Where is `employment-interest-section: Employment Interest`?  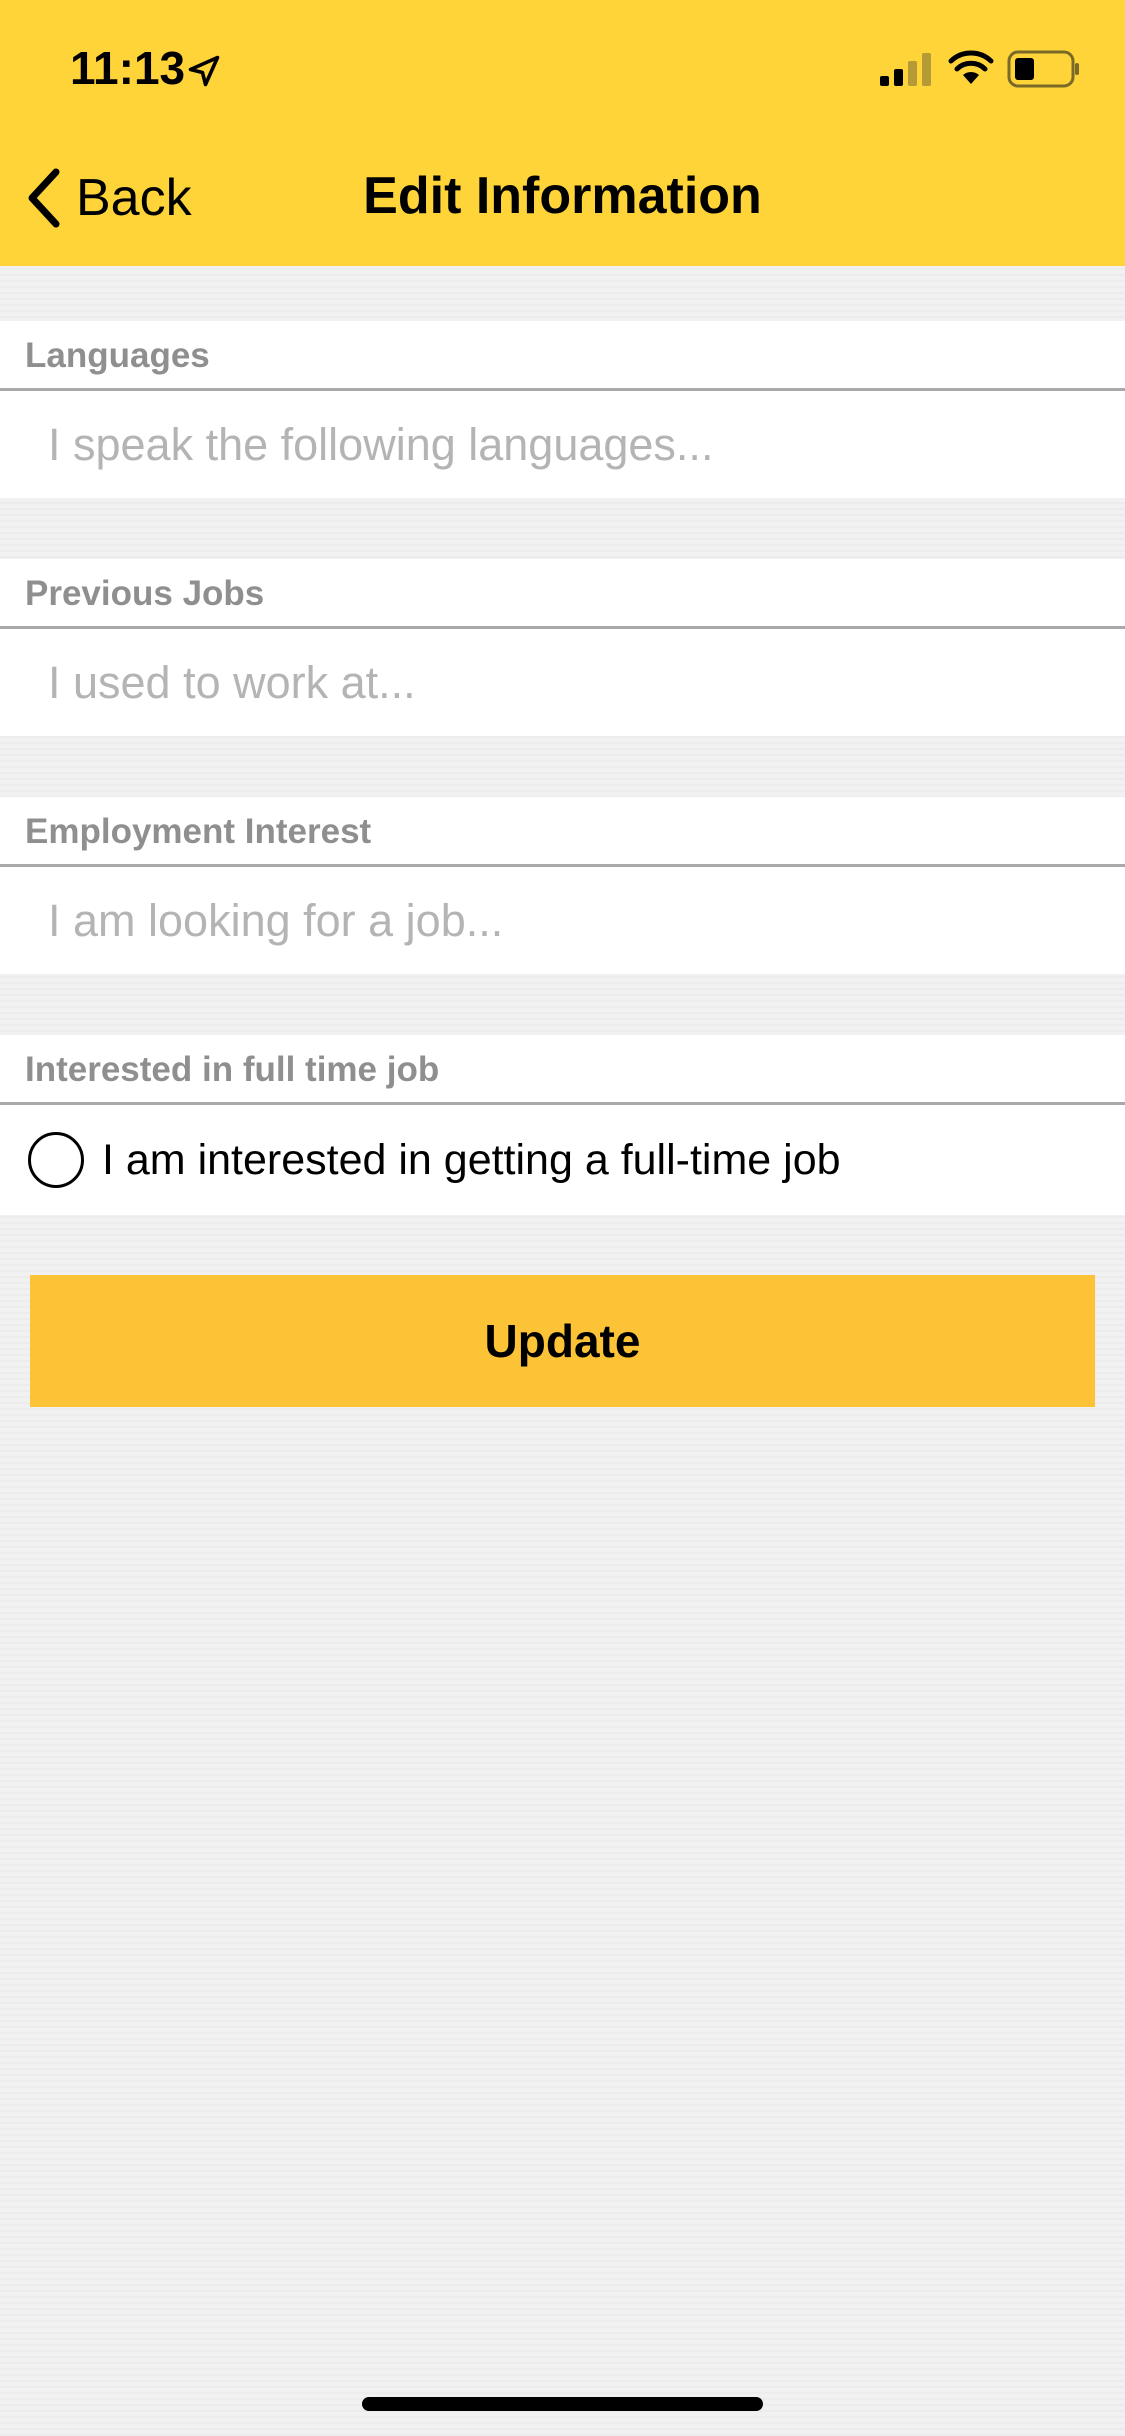 employment-interest-section: Employment Interest is located at coordinates (562, 885).